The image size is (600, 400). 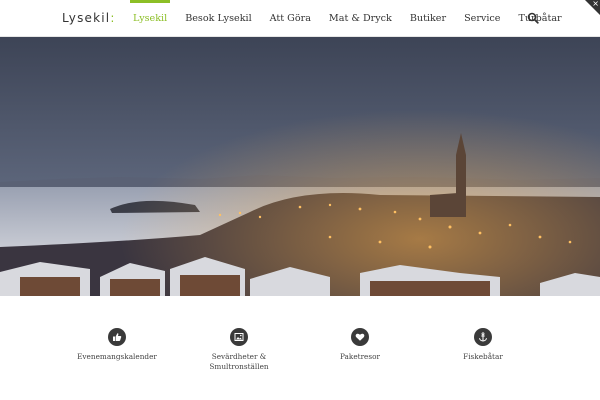 I want to click on feature-label: Paketresor, so click(x=360, y=356).